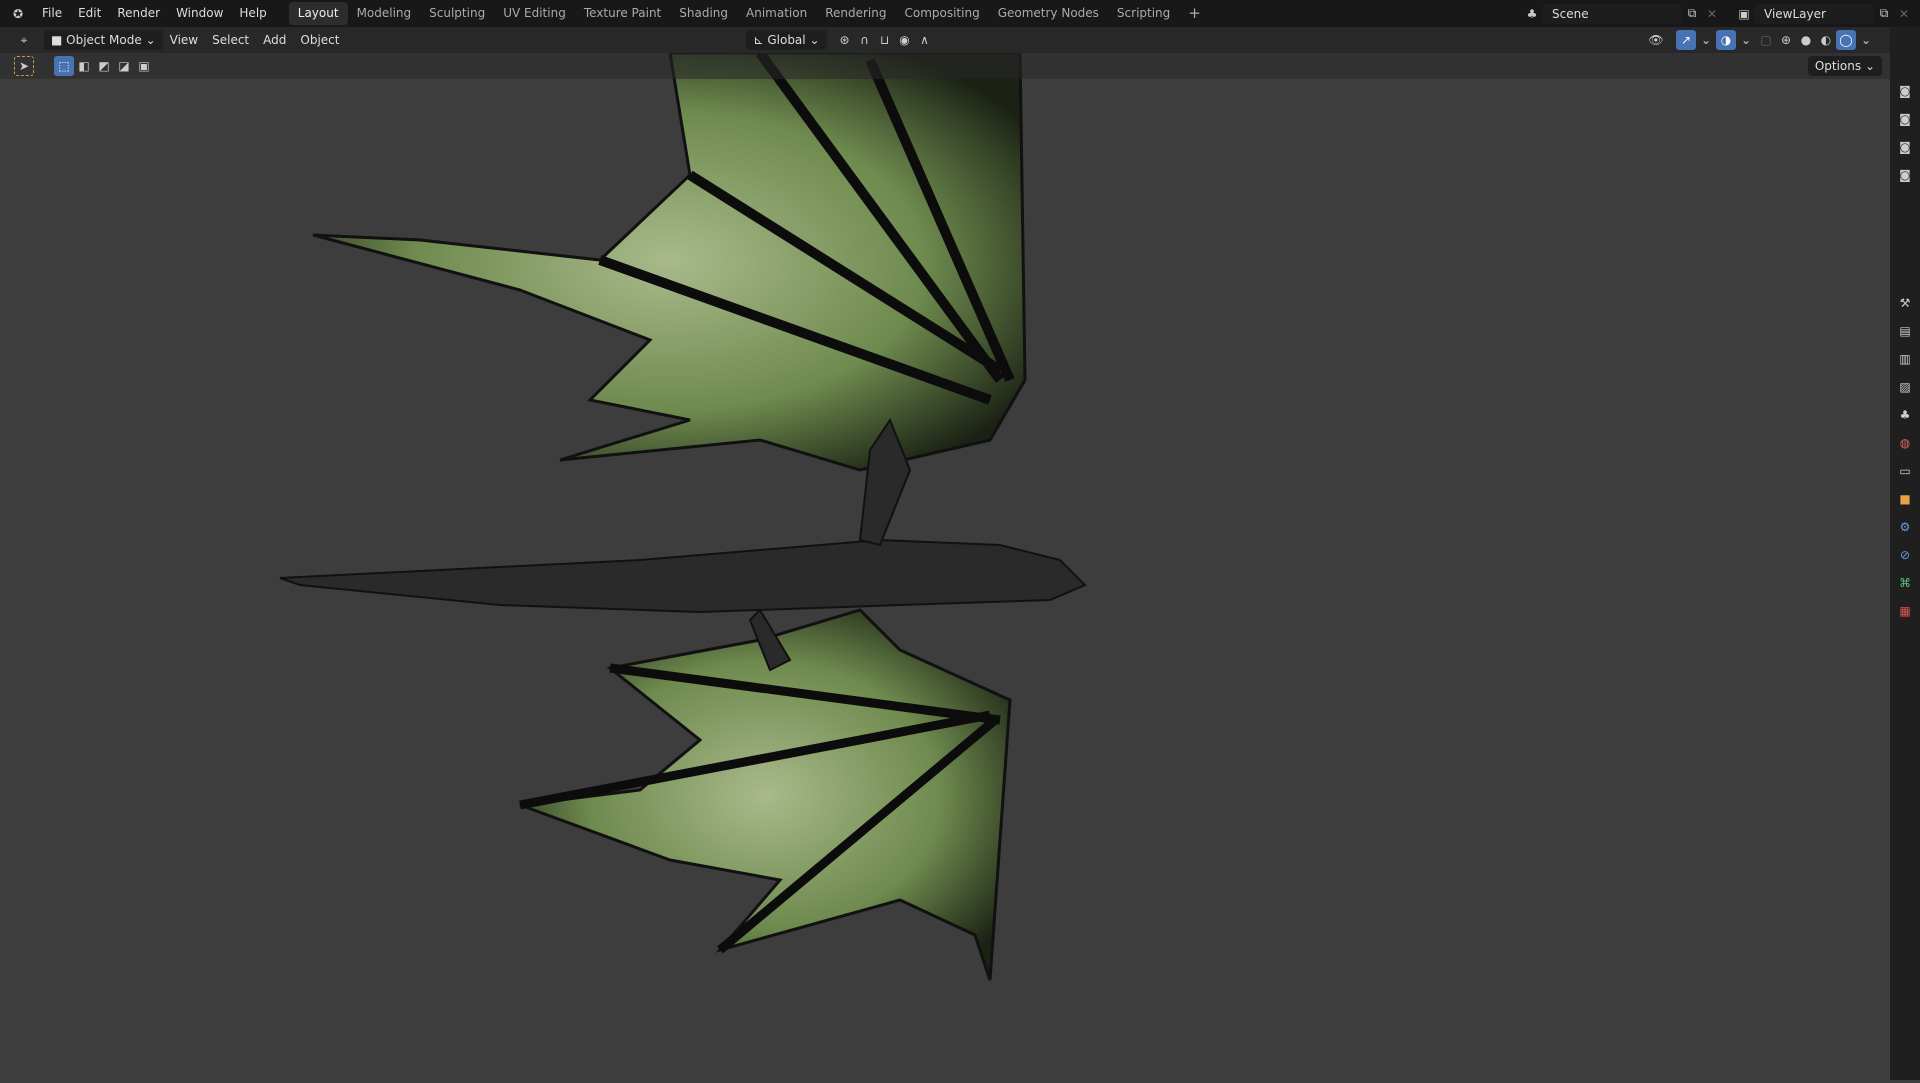  What do you see at coordinates (84, 66) in the screenshot?
I see `select-extend-icon: ◧` at bounding box center [84, 66].